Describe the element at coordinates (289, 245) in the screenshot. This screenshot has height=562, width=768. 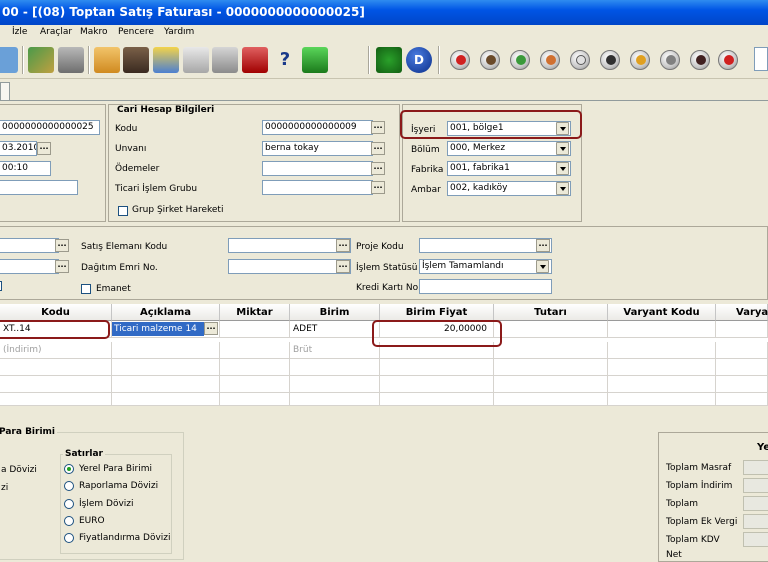
I see `satis-elemani-field` at that location.